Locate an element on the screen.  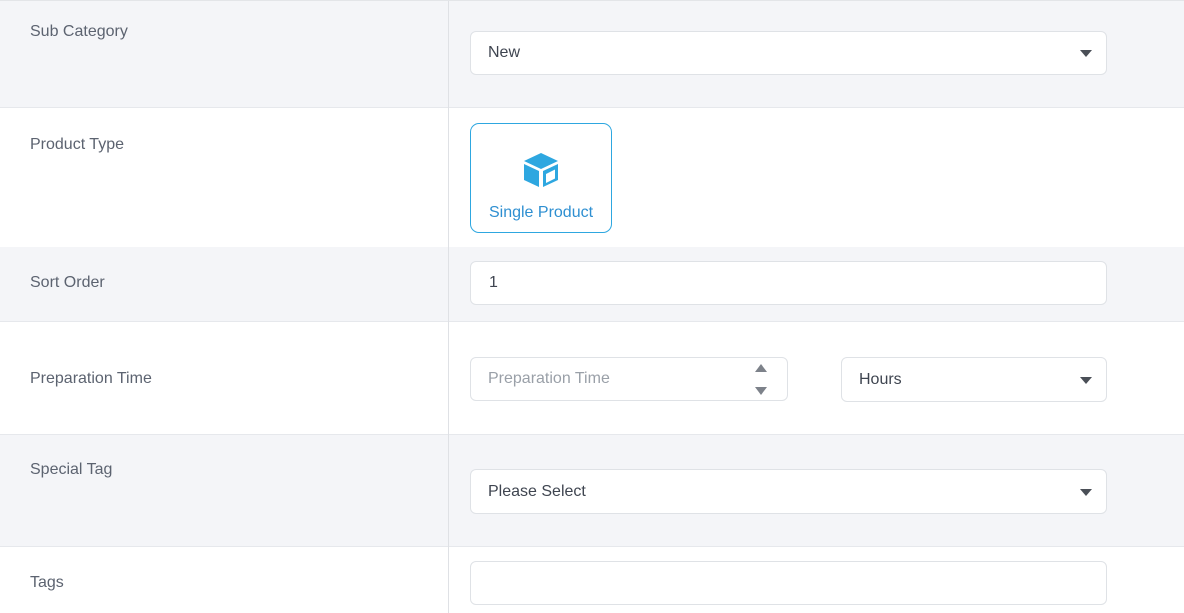
sub-category-label: Sub Category is located at coordinates (79, 31).